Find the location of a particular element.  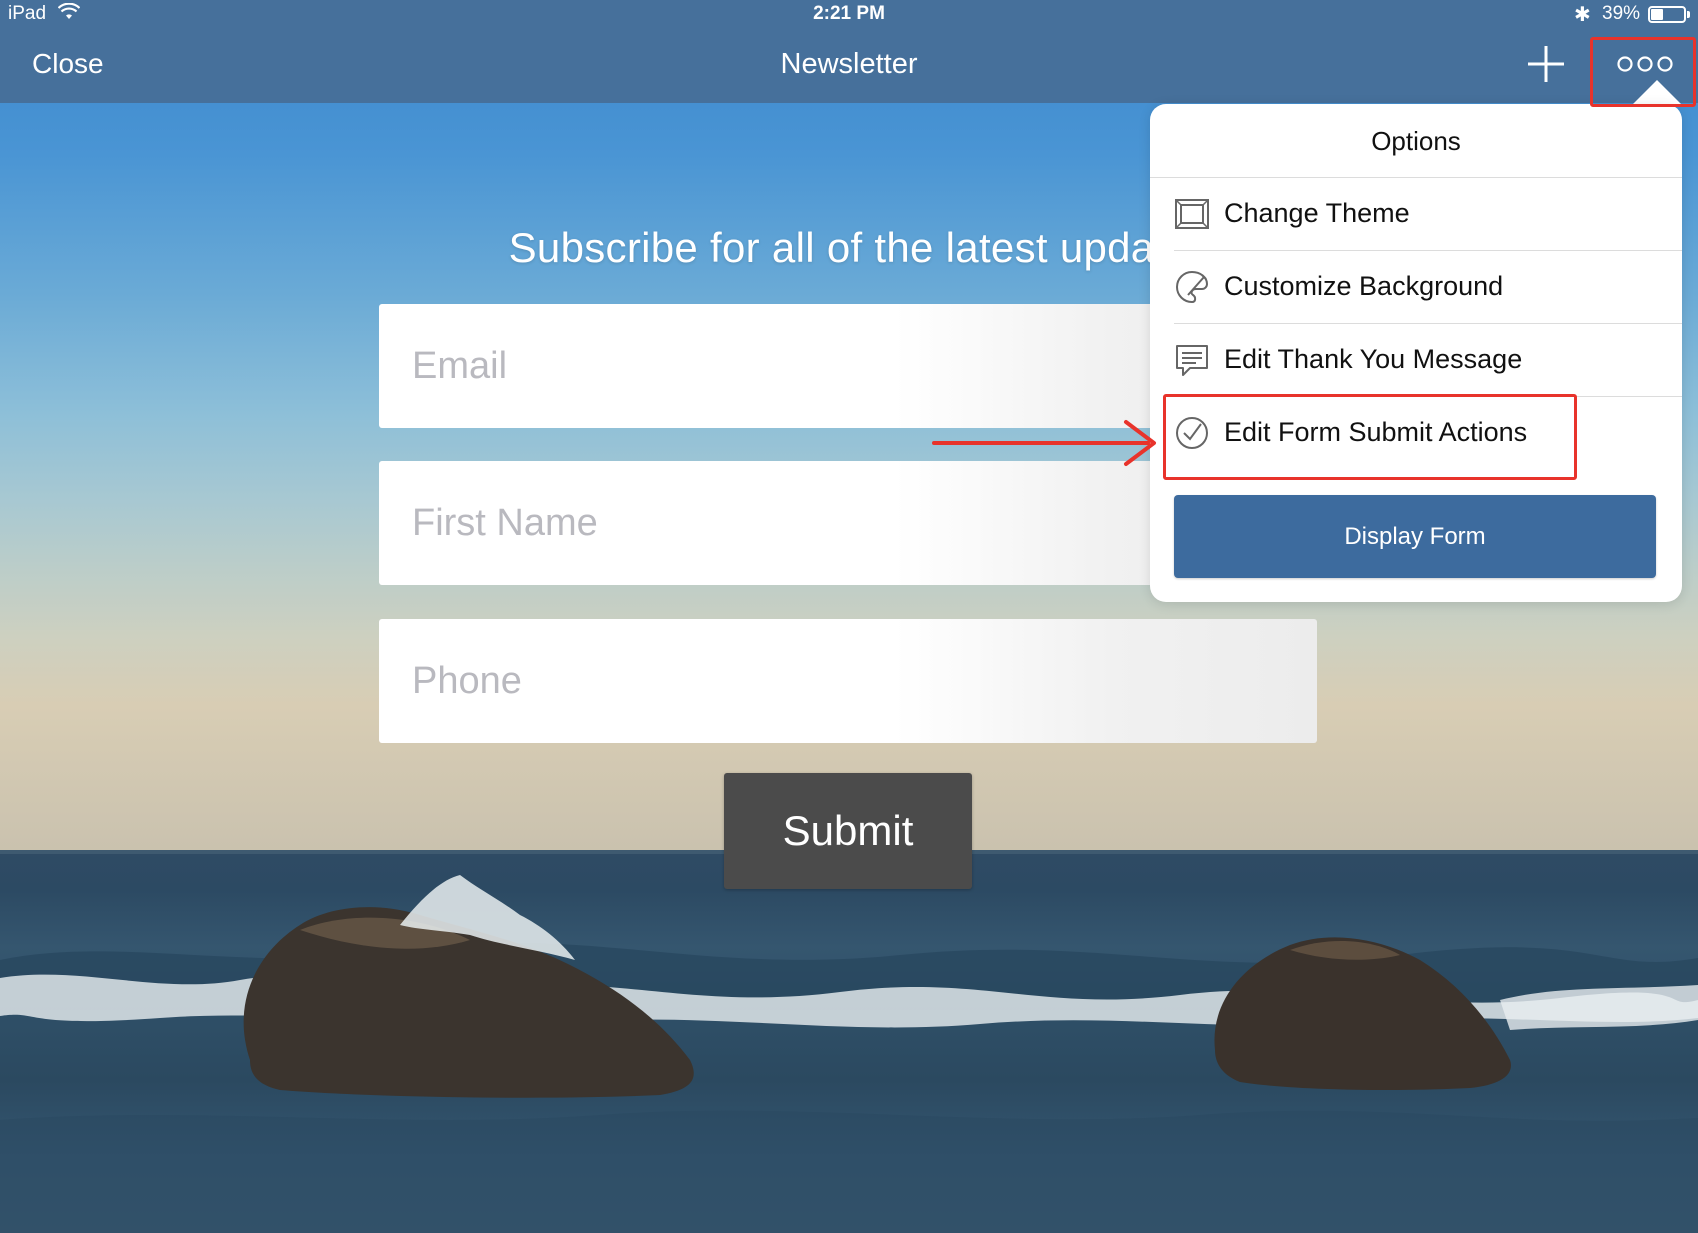

annotation-highlight-box is located at coordinates (1370, 437).